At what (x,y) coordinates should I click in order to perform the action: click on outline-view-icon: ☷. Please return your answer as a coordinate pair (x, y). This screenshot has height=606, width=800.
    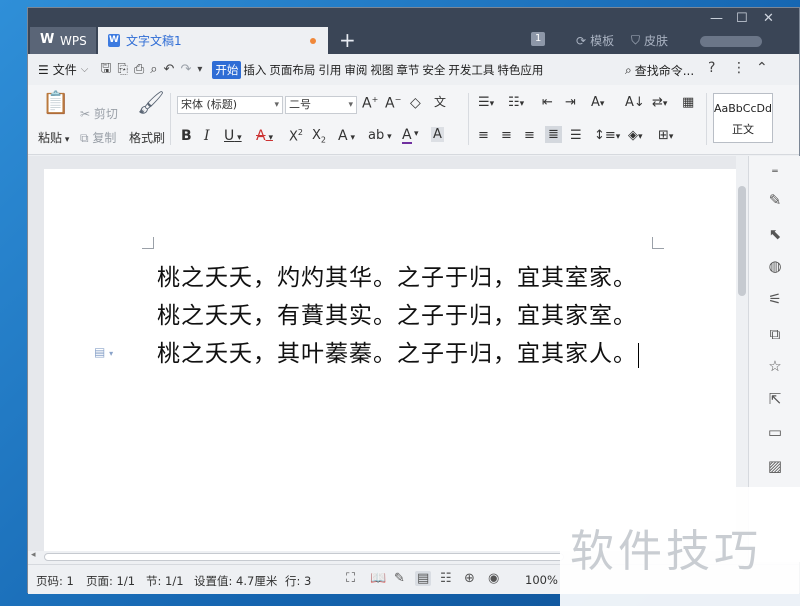
    Looking at the image, I should click on (446, 578).